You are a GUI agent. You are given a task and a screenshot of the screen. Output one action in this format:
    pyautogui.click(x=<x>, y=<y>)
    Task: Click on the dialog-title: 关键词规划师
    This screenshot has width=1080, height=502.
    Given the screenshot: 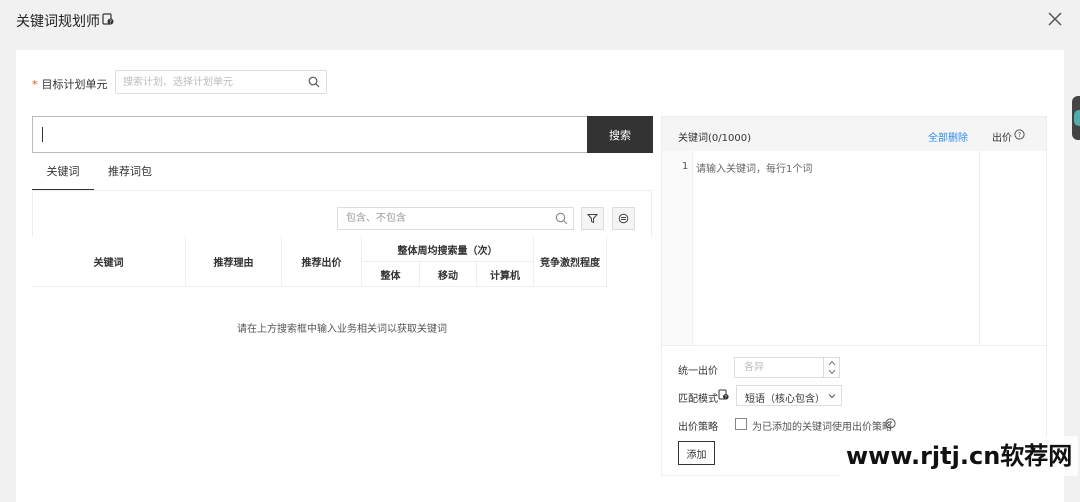 What is the action you would take?
    pyautogui.click(x=58, y=22)
    